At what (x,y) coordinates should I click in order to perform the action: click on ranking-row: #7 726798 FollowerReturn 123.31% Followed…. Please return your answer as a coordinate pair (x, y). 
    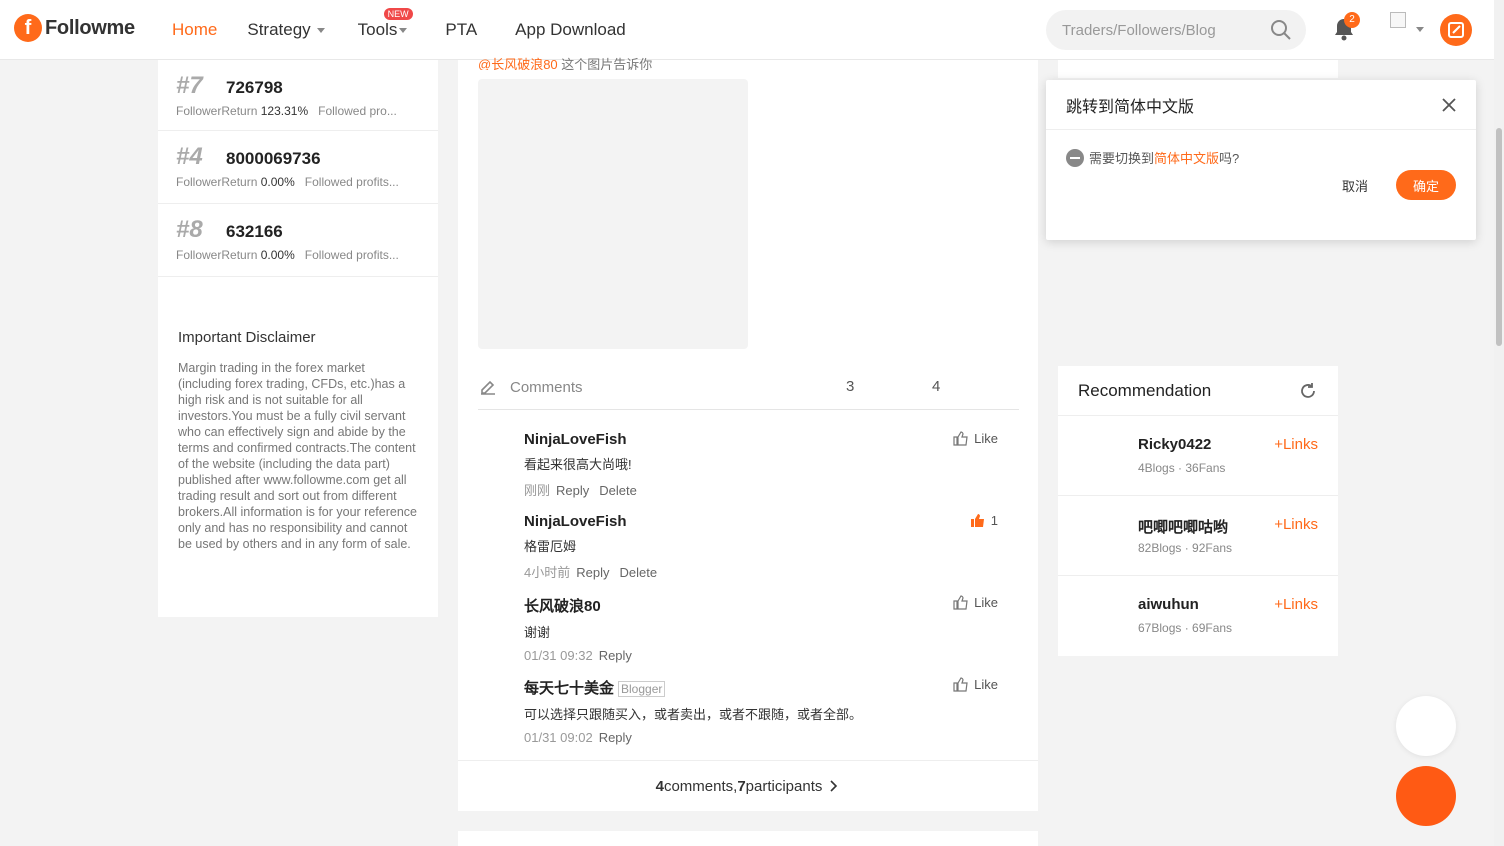
    Looking at the image, I should click on (298, 95).